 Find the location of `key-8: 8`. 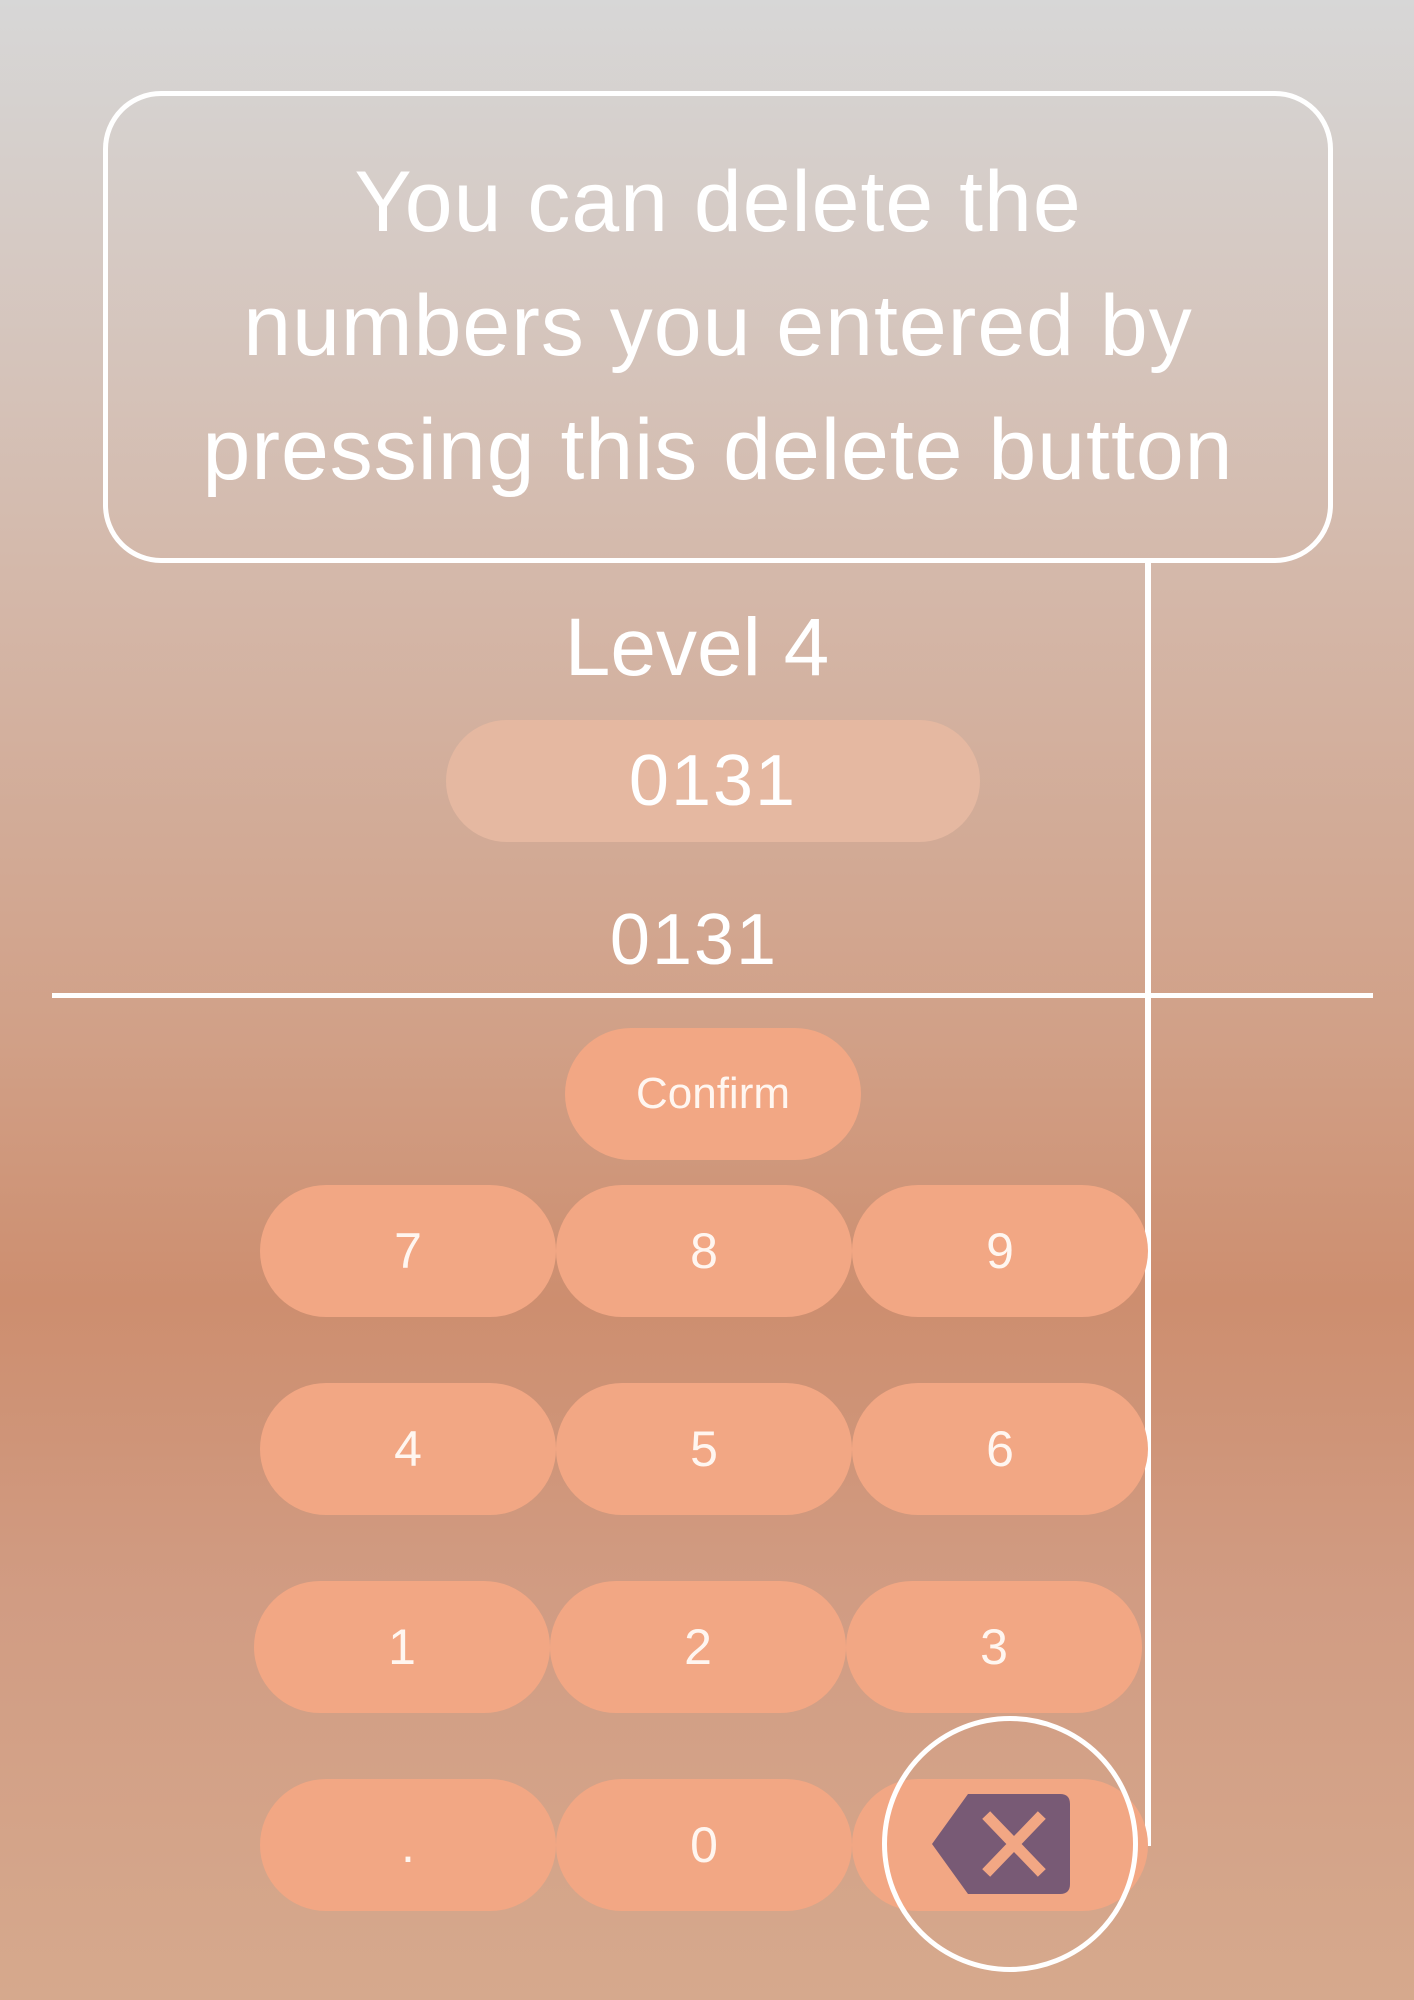

key-8: 8 is located at coordinates (704, 1251).